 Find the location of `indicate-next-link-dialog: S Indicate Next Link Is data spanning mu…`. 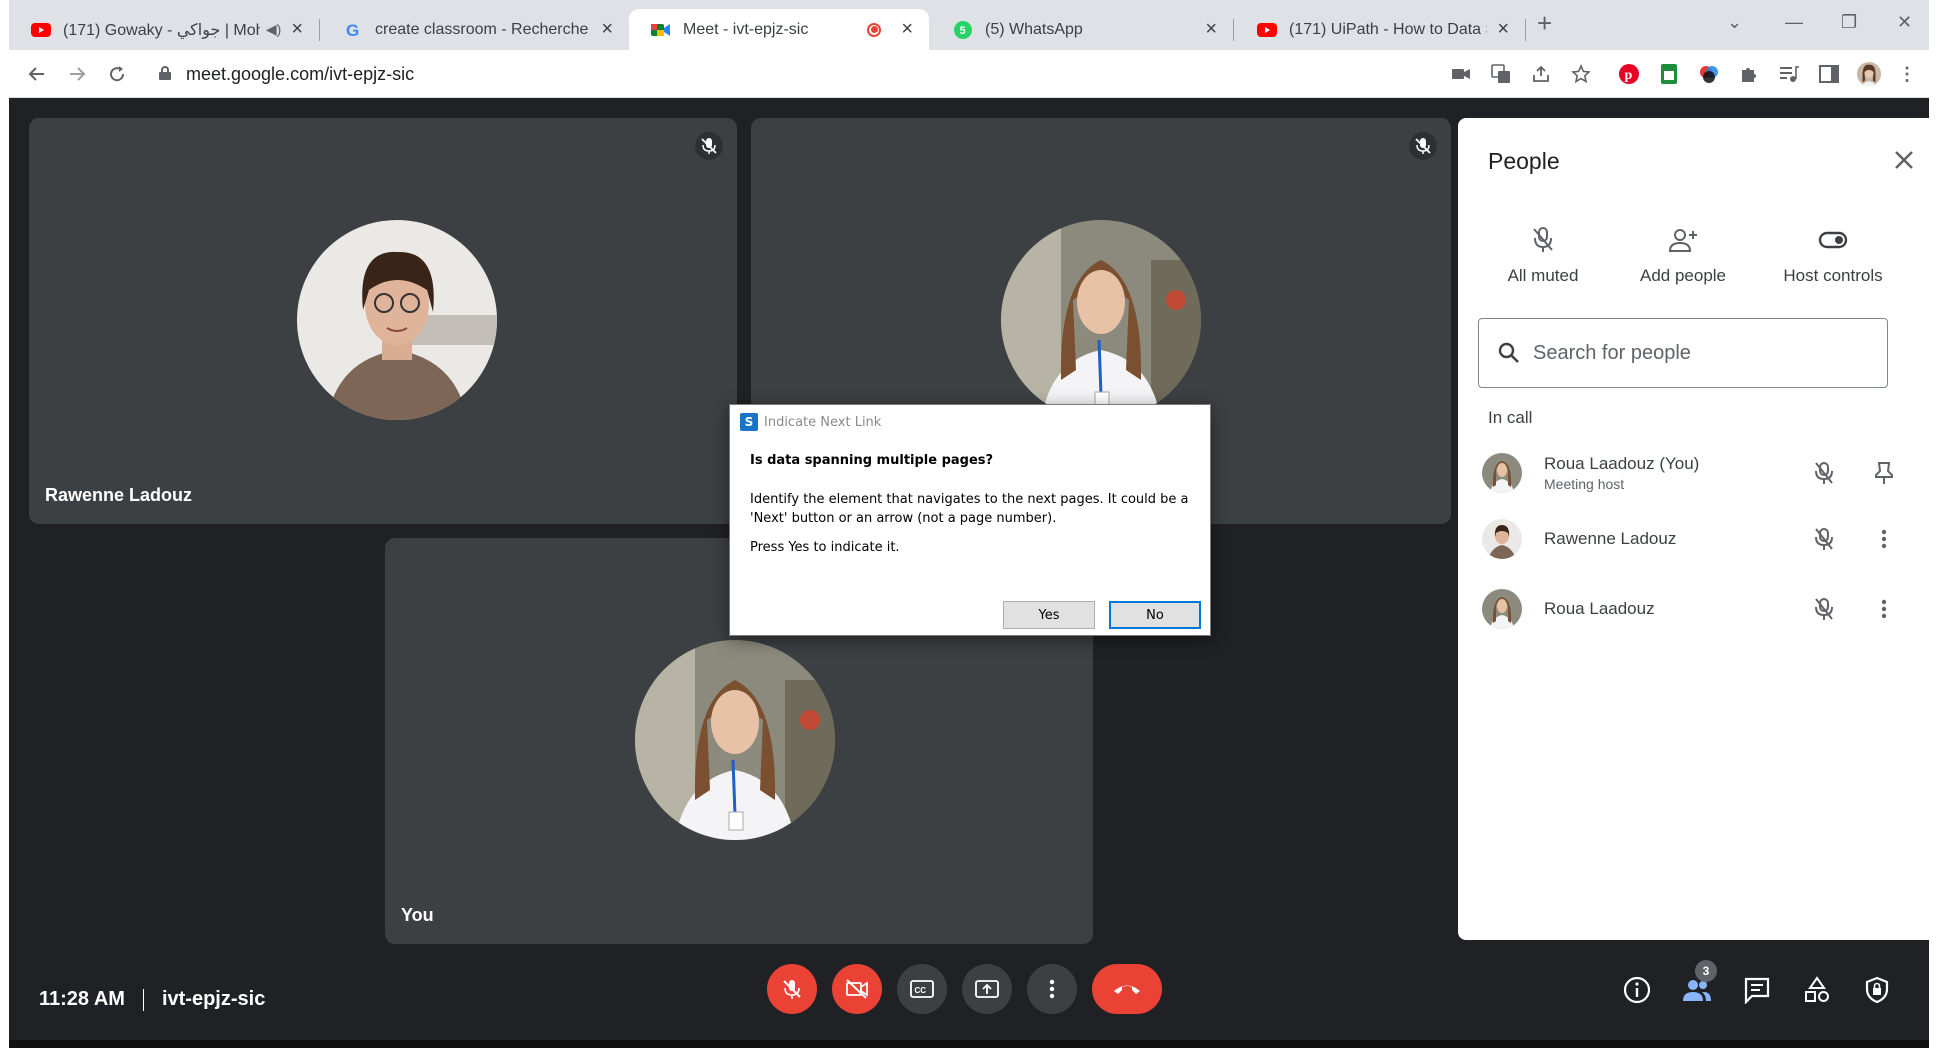

indicate-next-link-dialog: S Indicate Next Link Is data spanning mu… is located at coordinates (970, 520).